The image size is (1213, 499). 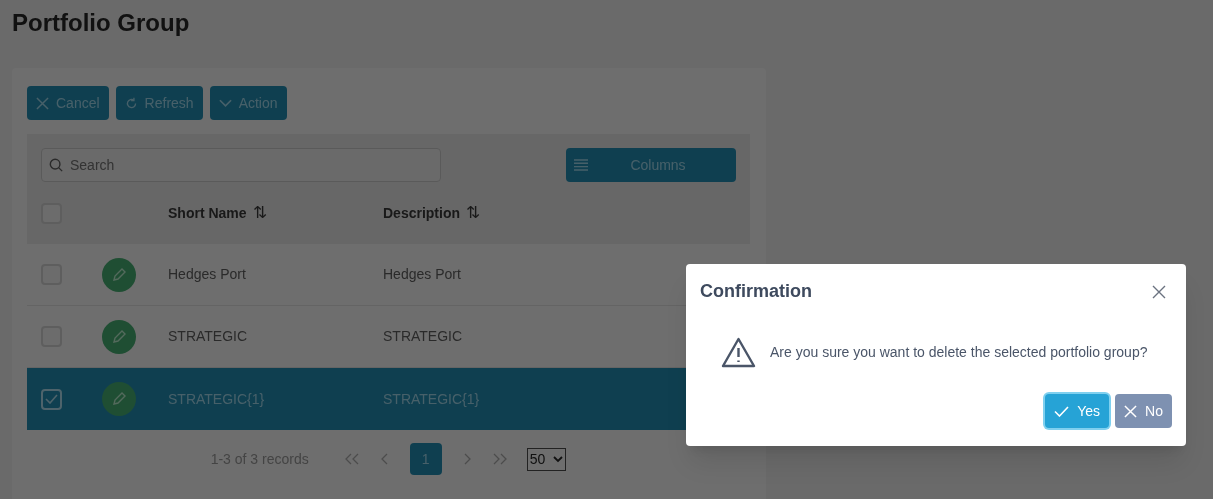 I want to click on previous-page-icon, so click(x=384, y=459).